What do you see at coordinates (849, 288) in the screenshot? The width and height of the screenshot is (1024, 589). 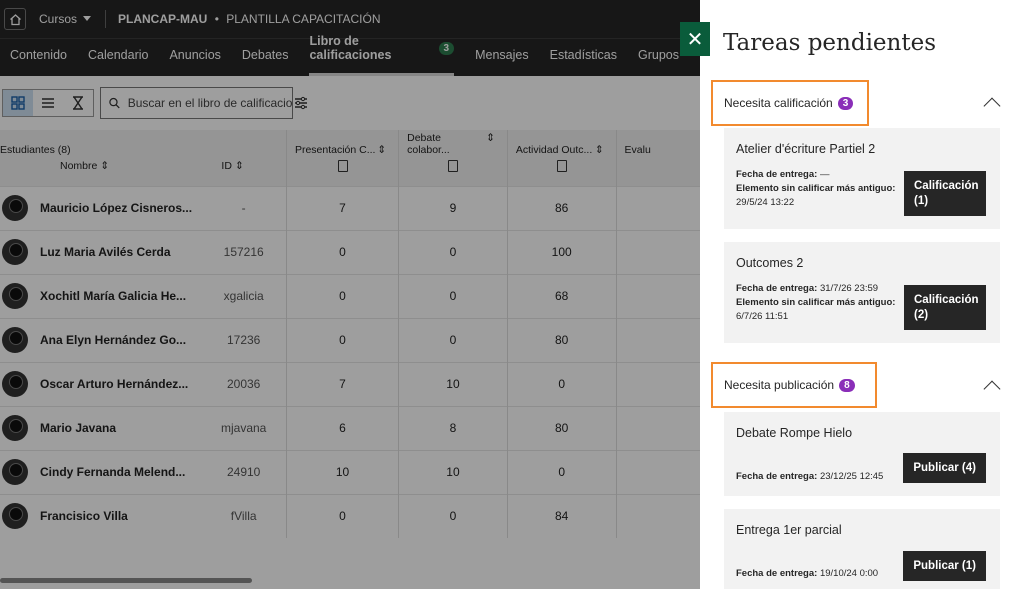 I see `due-date: 31/7/26 23:59` at bounding box center [849, 288].